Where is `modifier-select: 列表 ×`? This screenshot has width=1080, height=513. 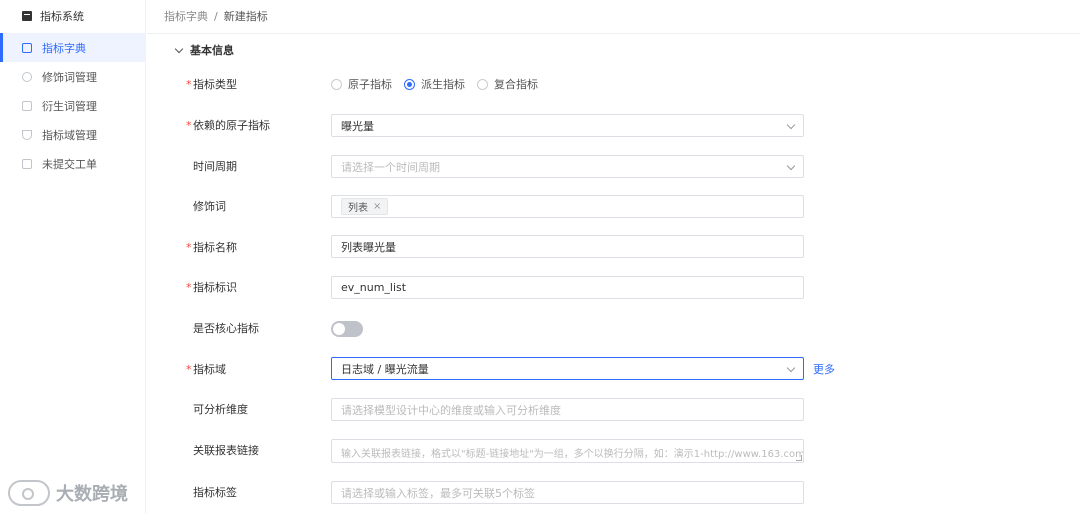
modifier-select: 列表 × is located at coordinates (567, 206).